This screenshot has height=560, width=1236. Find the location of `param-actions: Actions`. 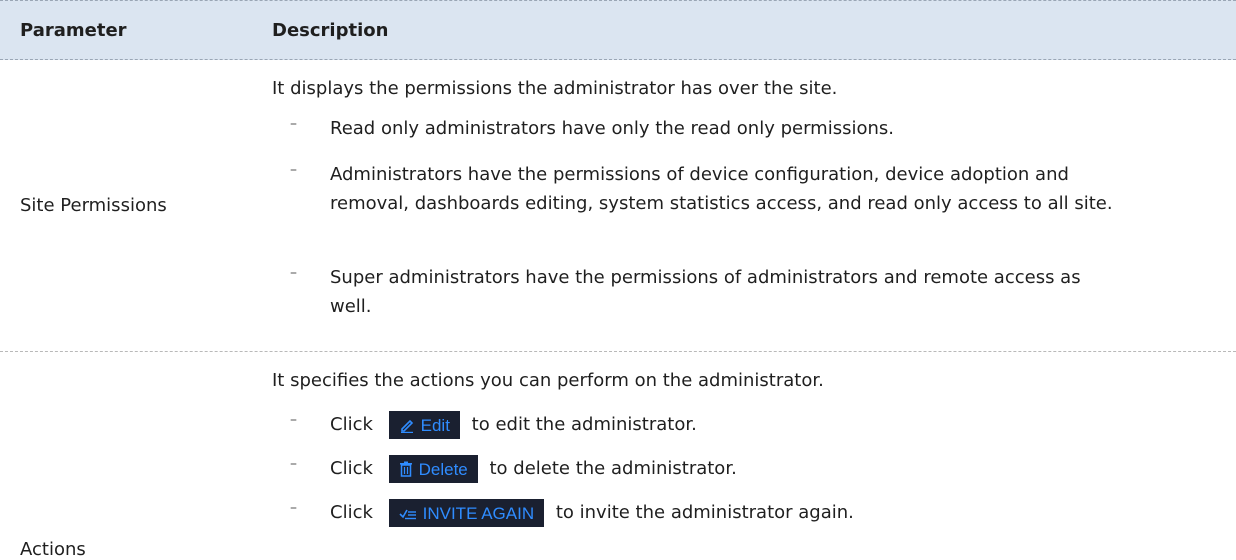

param-actions: Actions is located at coordinates (136, 456).